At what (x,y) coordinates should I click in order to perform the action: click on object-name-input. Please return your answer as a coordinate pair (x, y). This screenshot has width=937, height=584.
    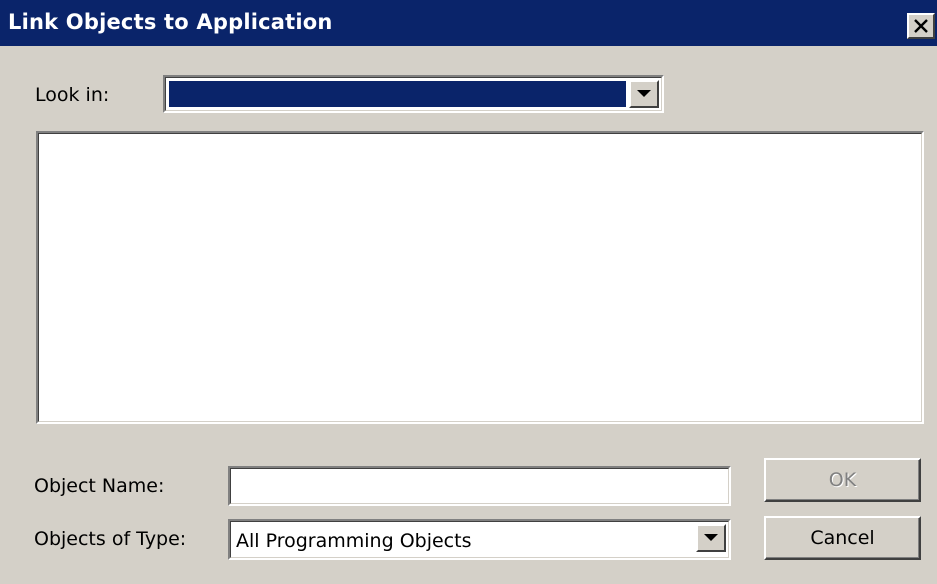
    Looking at the image, I should click on (479, 486).